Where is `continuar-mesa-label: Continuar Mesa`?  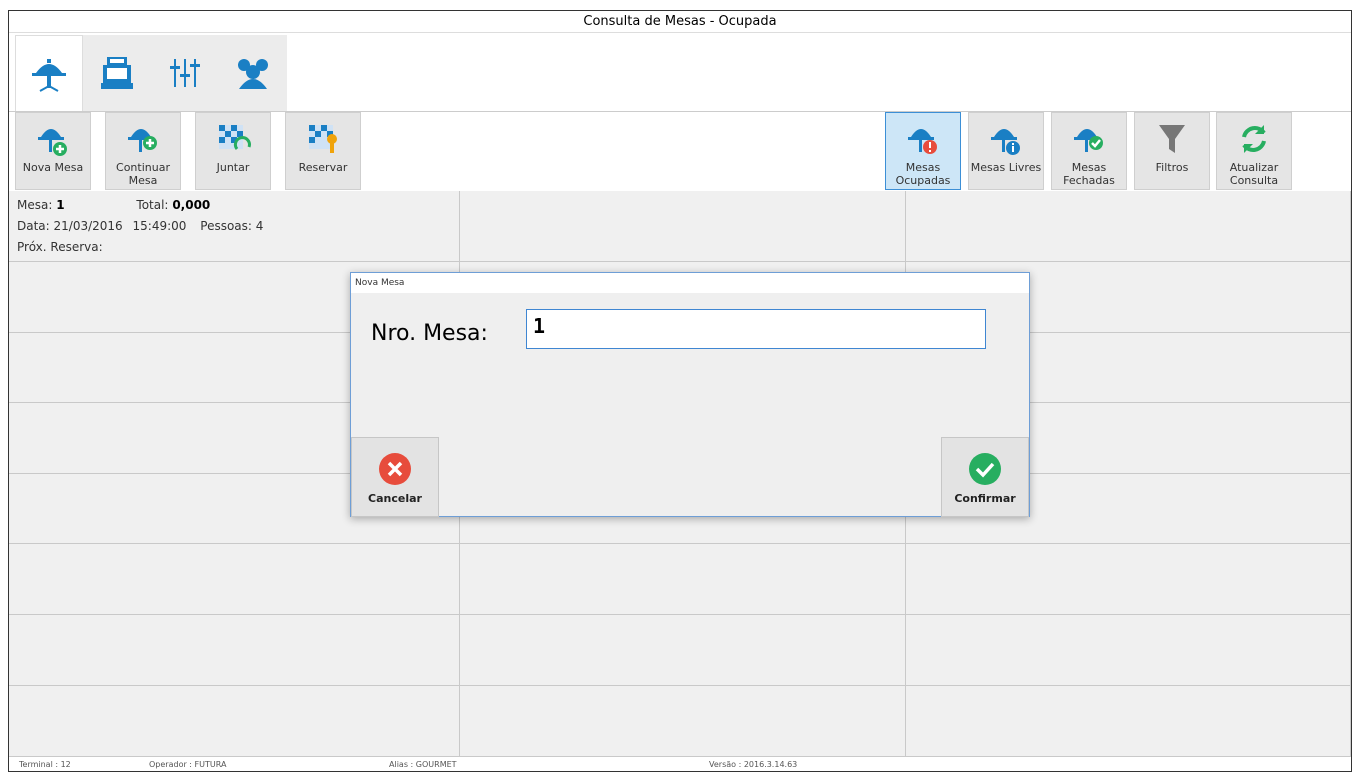
continuar-mesa-label: Continuar Mesa is located at coordinates (143, 174).